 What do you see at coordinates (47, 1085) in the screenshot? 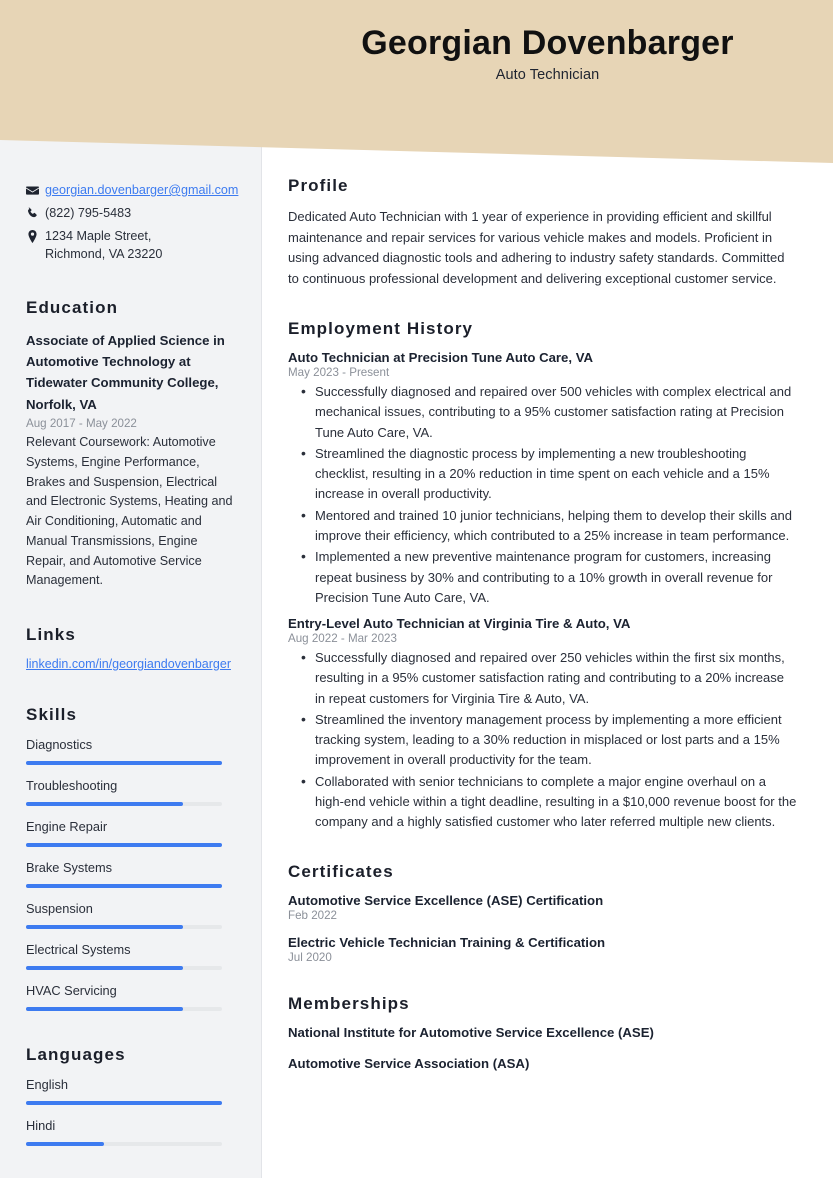
I see `language-label: English` at bounding box center [47, 1085].